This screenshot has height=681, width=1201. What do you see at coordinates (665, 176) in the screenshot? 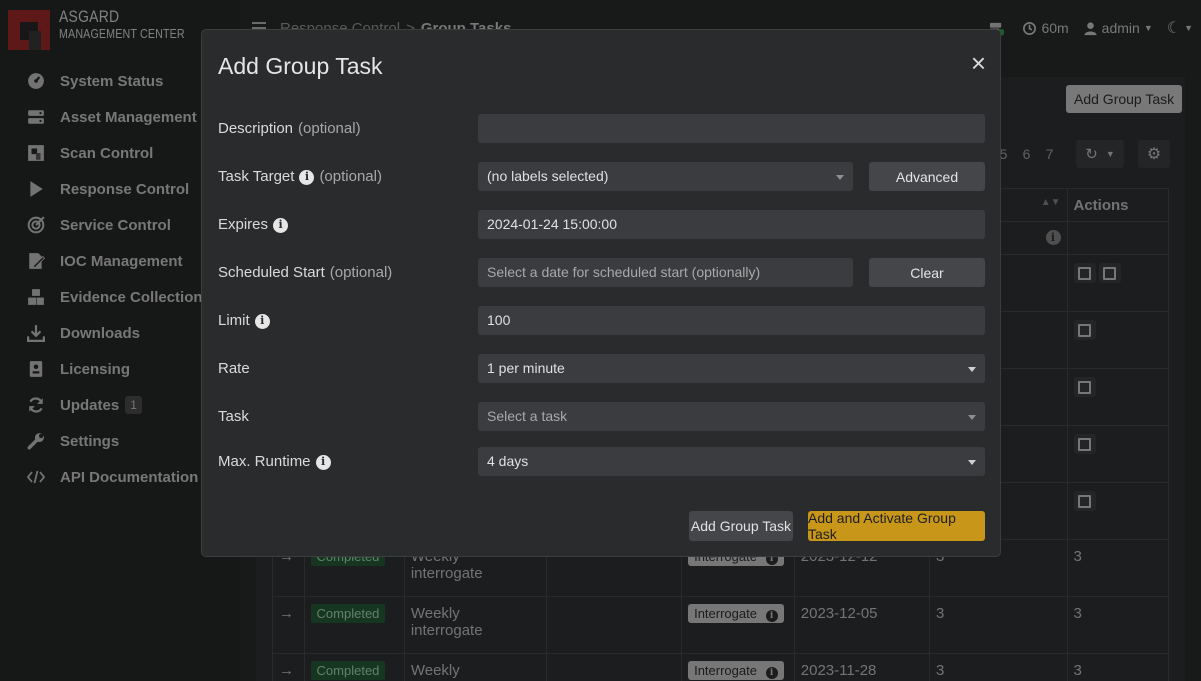
I see `task-target-select: (no labels selected)` at bounding box center [665, 176].